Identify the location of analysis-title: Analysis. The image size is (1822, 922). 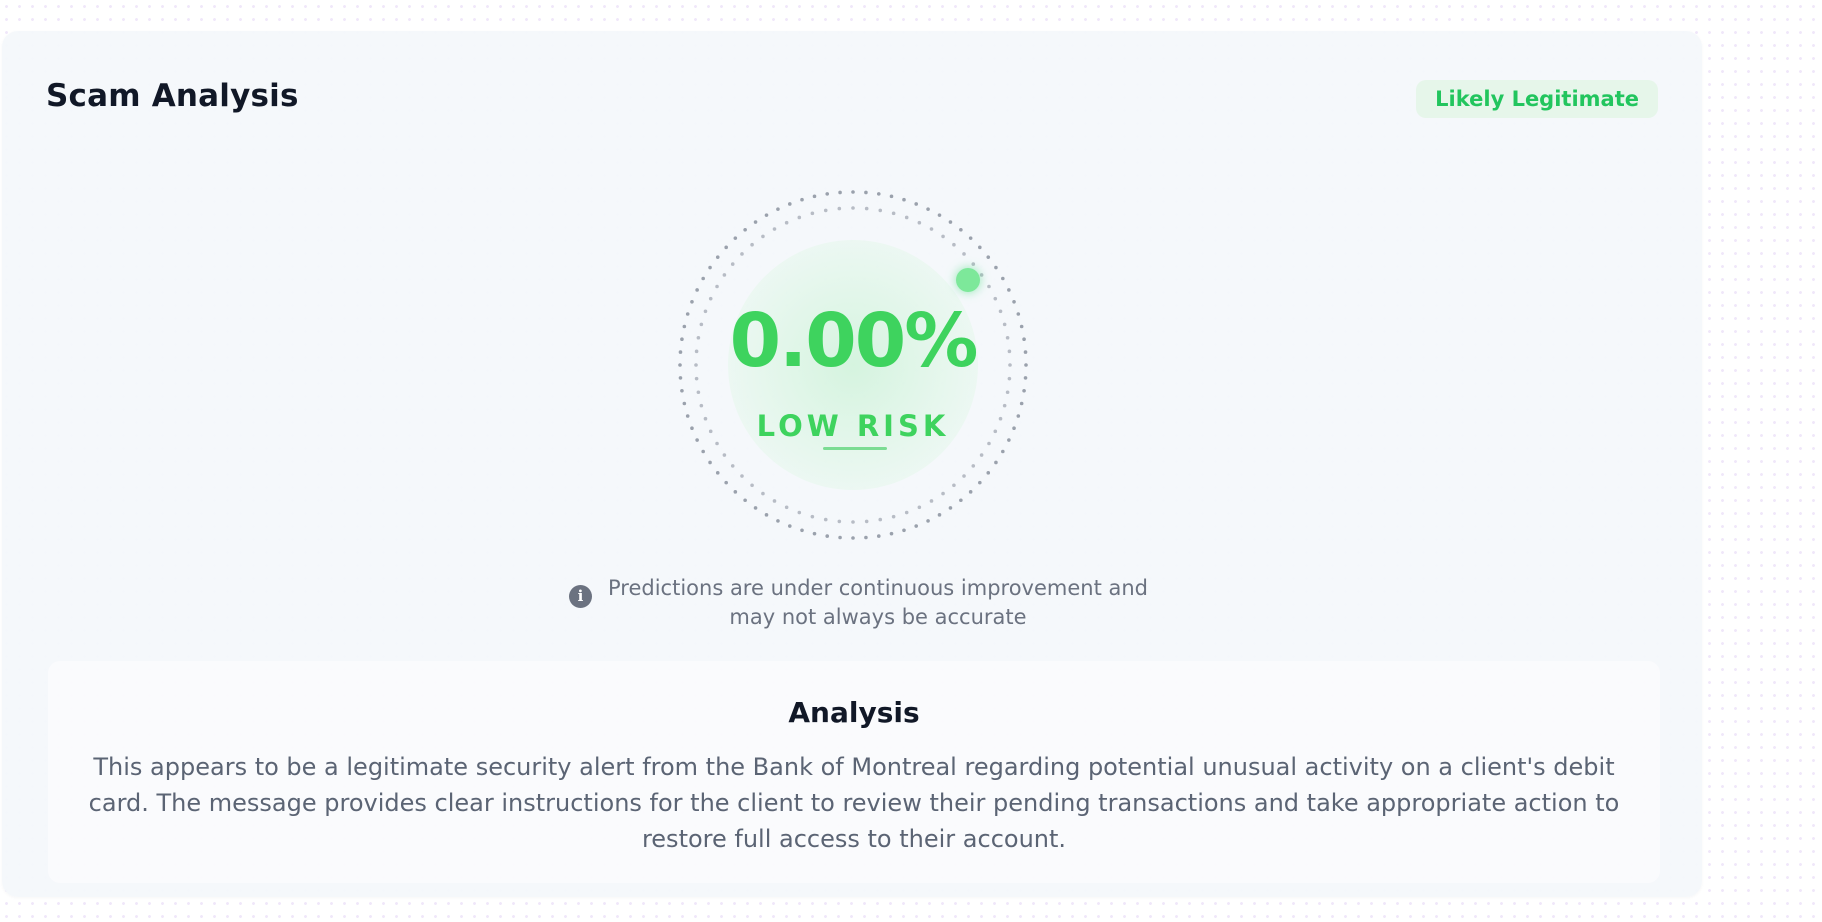
(854, 712).